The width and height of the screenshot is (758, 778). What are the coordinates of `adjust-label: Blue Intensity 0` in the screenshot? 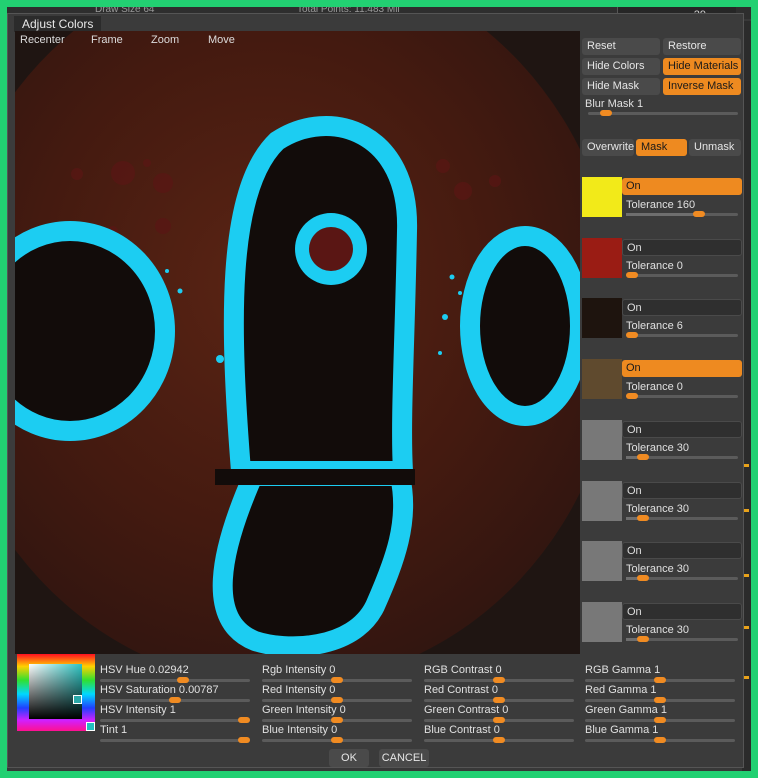 It's located at (300, 730).